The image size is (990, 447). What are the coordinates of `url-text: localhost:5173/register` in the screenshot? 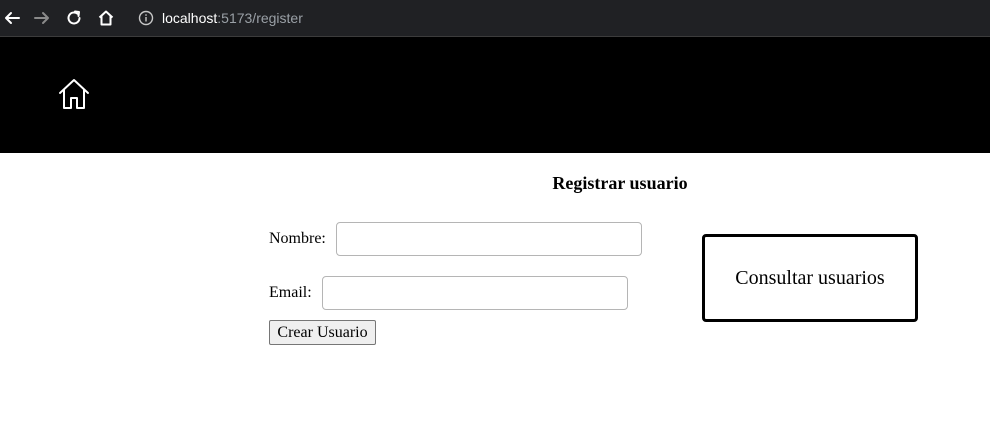 It's located at (232, 18).